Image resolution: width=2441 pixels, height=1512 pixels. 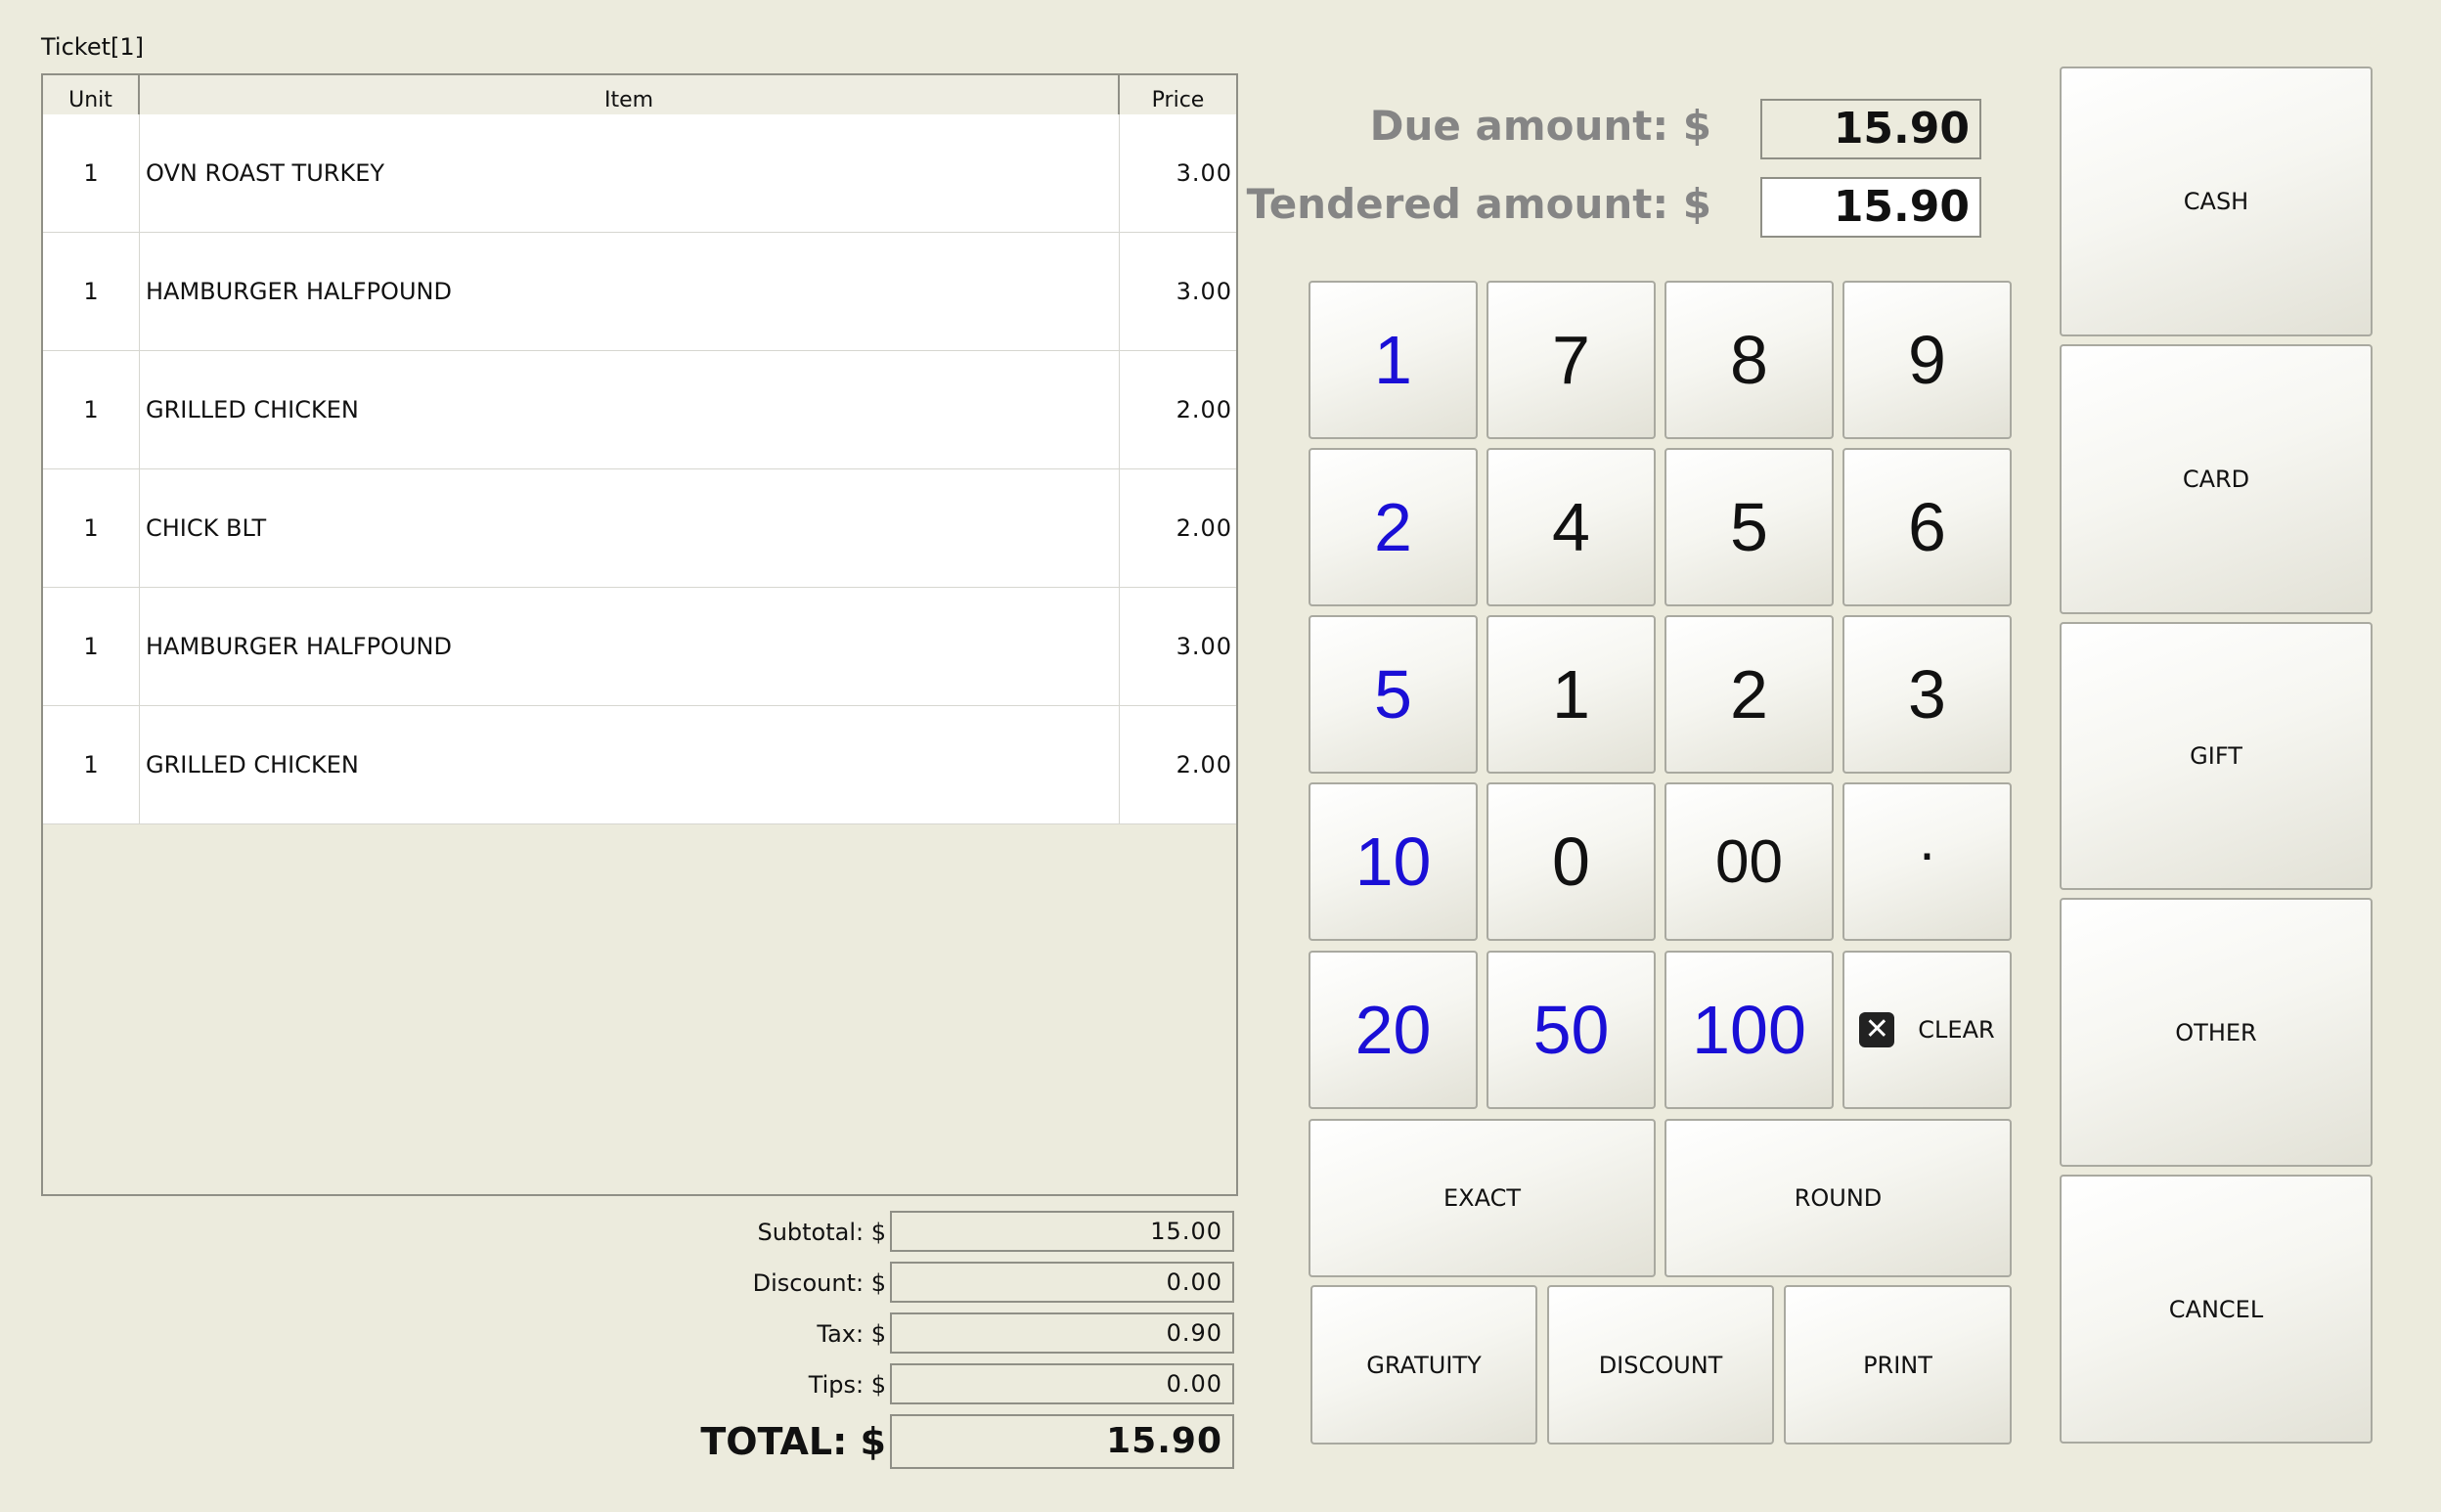 I want to click on total-field: 15.90, so click(x=1062, y=1442).